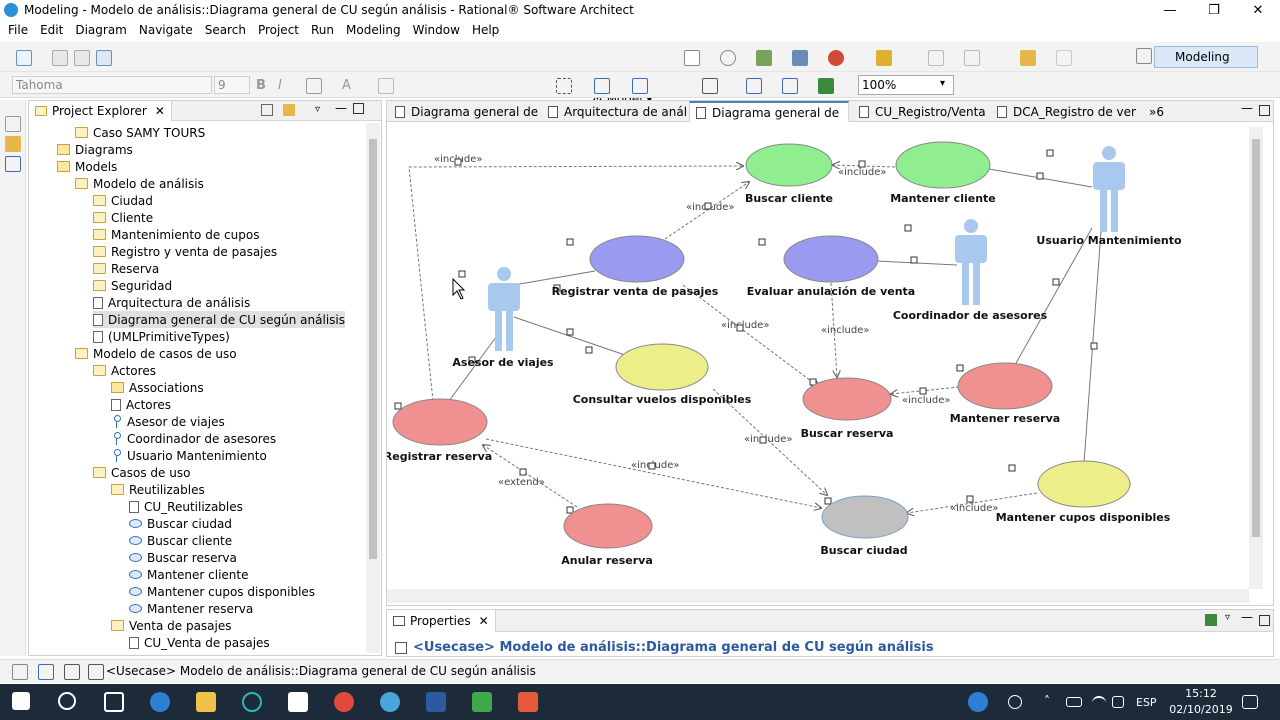  What do you see at coordinates (141, 472) in the screenshot?
I see `tree-node: Casos de uso` at bounding box center [141, 472].